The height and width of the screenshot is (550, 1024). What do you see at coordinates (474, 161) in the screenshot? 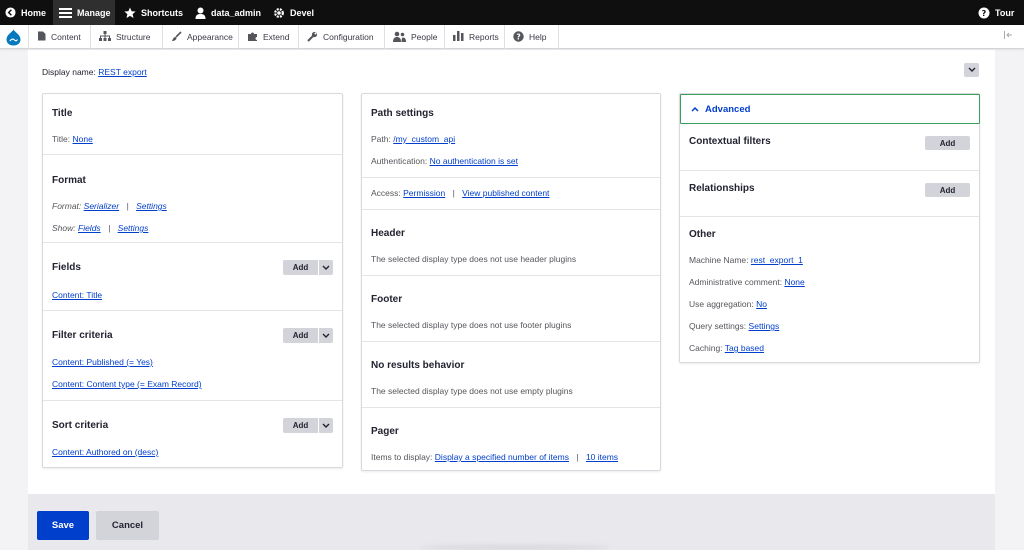
I see `auth-value-link: No authentication is set` at bounding box center [474, 161].